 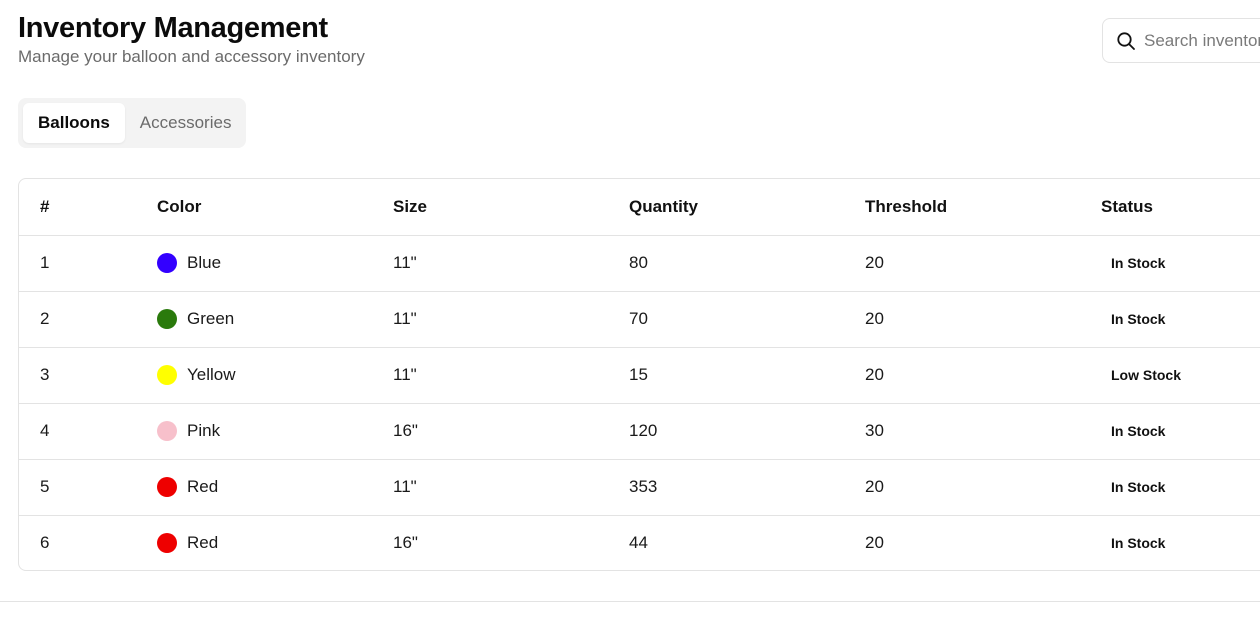 What do you see at coordinates (275, 207) in the screenshot?
I see `column-header-color: Color` at bounding box center [275, 207].